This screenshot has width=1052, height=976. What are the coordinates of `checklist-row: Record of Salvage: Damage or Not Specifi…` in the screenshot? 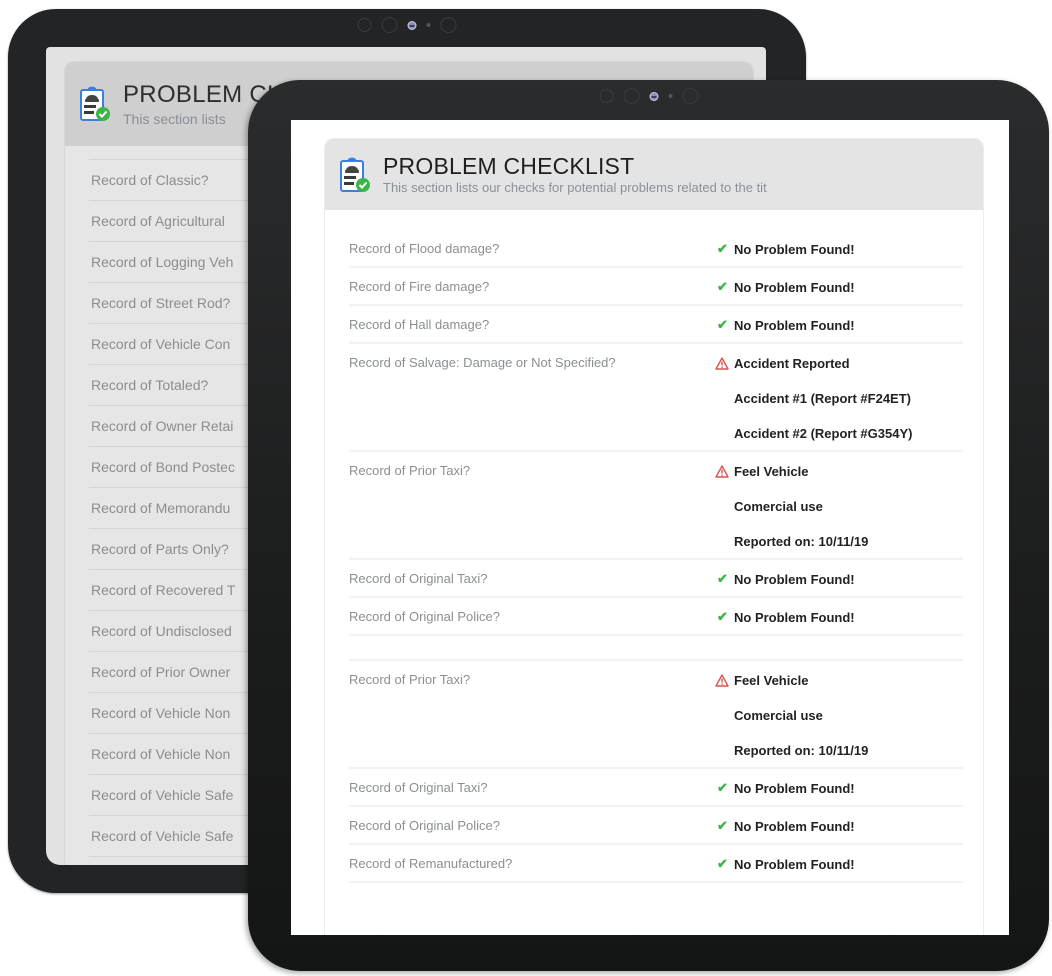 It's located at (656, 398).